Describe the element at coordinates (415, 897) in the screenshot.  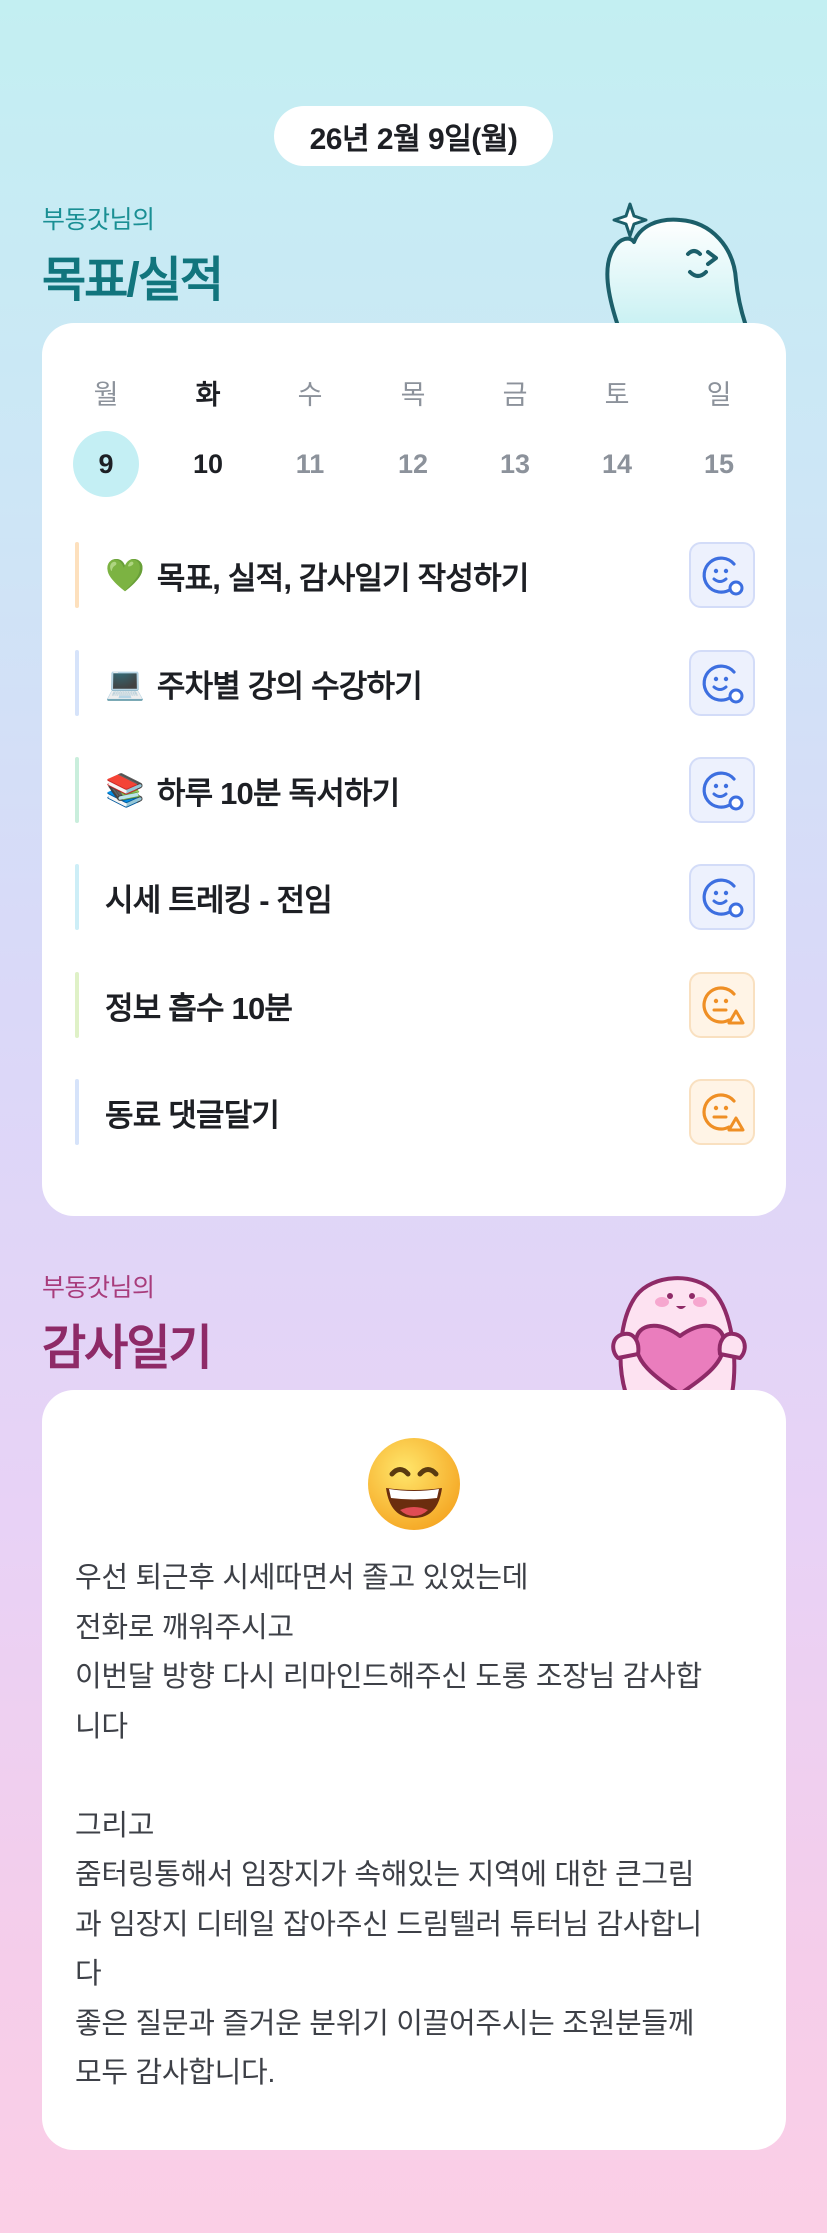
I see `task-item: 시세 트레킹 - 전임` at that location.